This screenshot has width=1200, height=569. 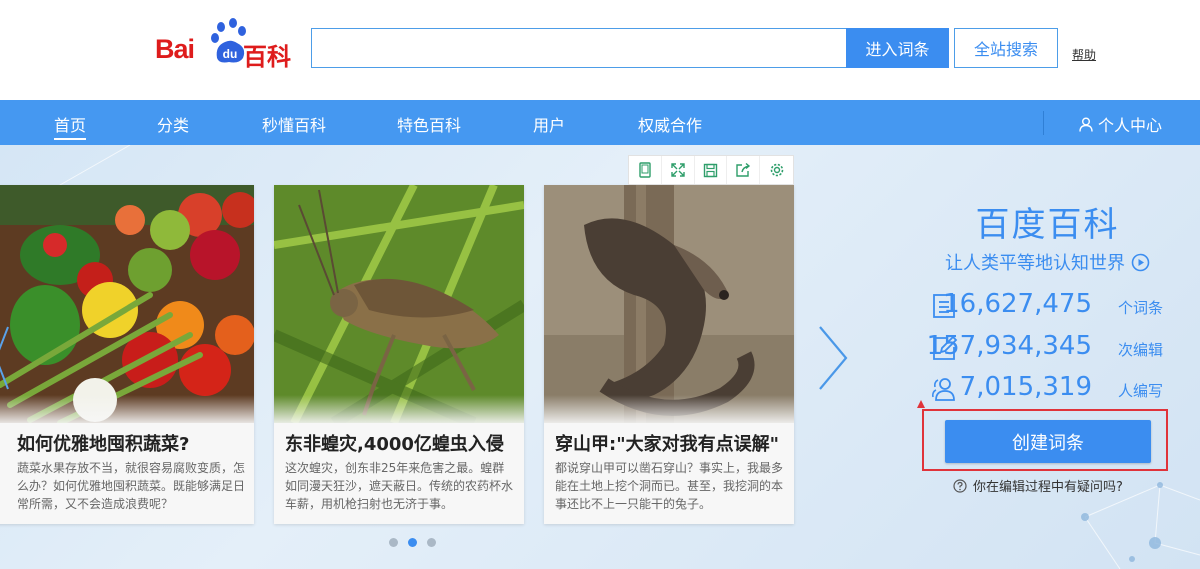 I want to click on locust-image-art, so click(x=399, y=304).